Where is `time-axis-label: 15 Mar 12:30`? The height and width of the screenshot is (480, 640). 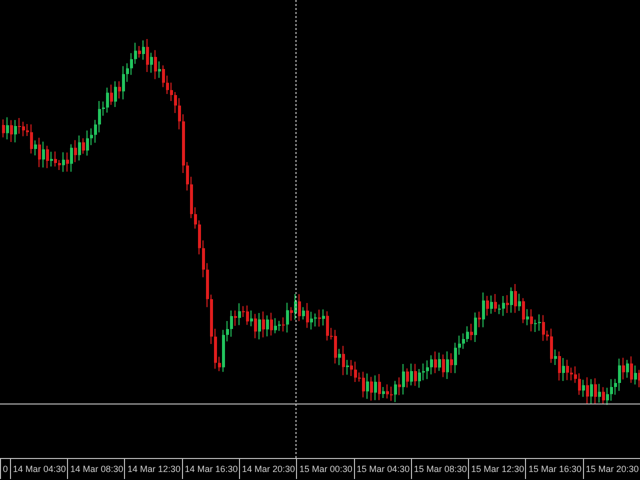
time-axis-label: 15 Mar 12:30 is located at coordinates (497, 469).